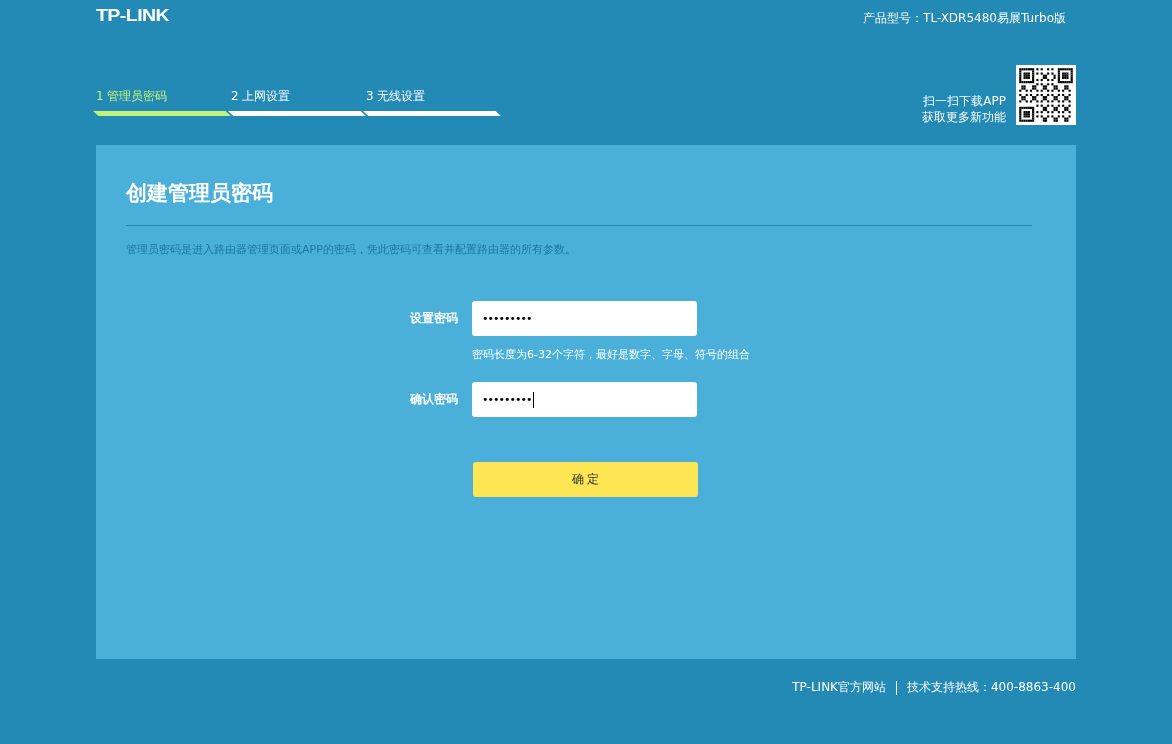 The image size is (1172, 744). I want to click on field-label: 设置密码, so click(433, 318).